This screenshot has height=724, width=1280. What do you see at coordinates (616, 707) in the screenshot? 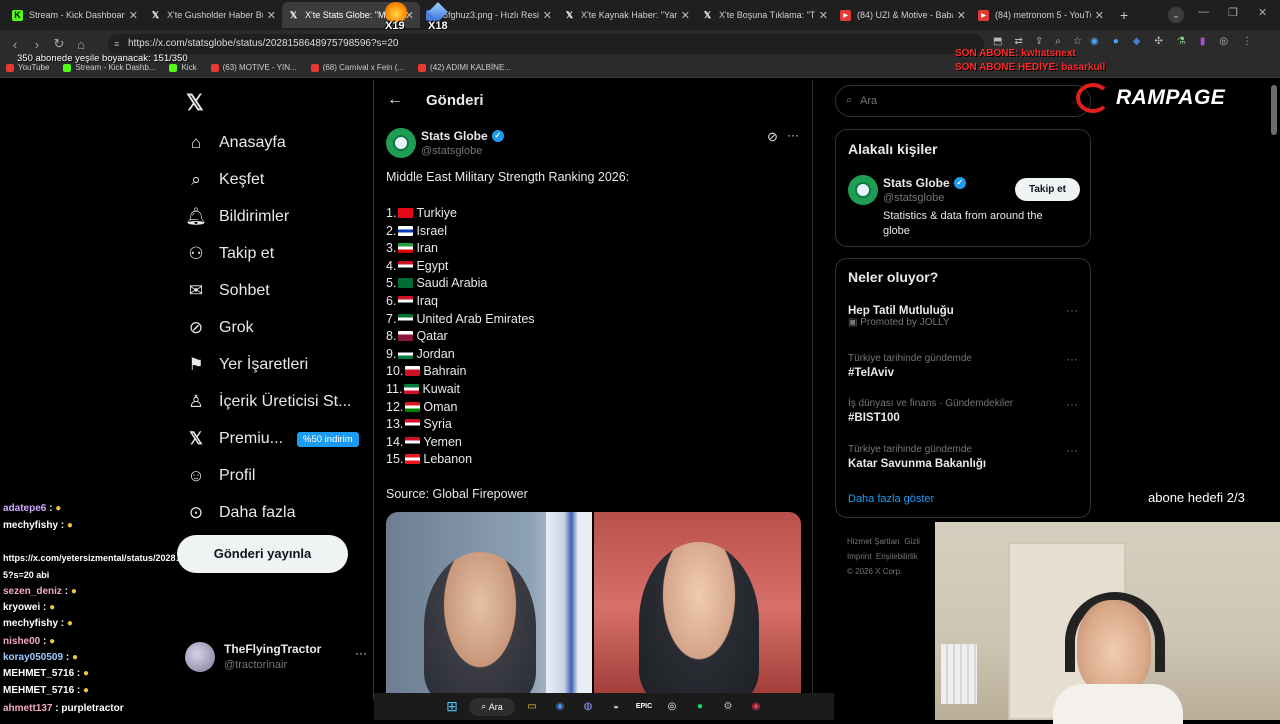
I see `steam-icon: ◒` at bounding box center [616, 707].